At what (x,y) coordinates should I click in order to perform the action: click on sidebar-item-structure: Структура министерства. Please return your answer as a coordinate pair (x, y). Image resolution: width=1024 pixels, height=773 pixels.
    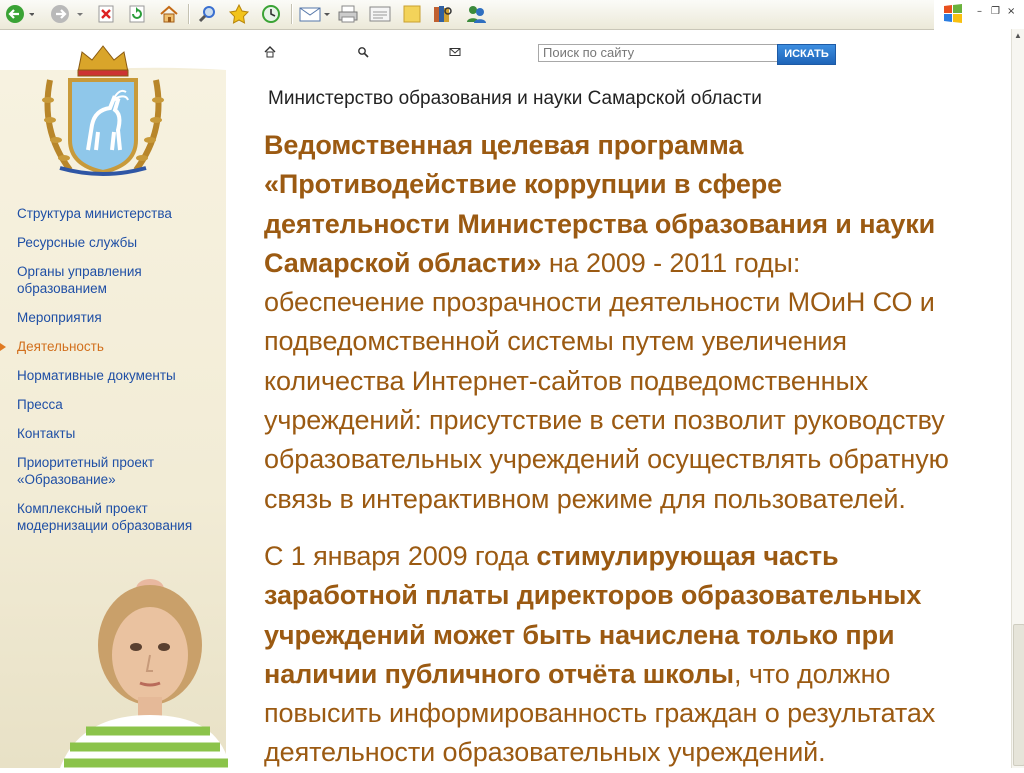
    Looking at the image, I should click on (117, 213).